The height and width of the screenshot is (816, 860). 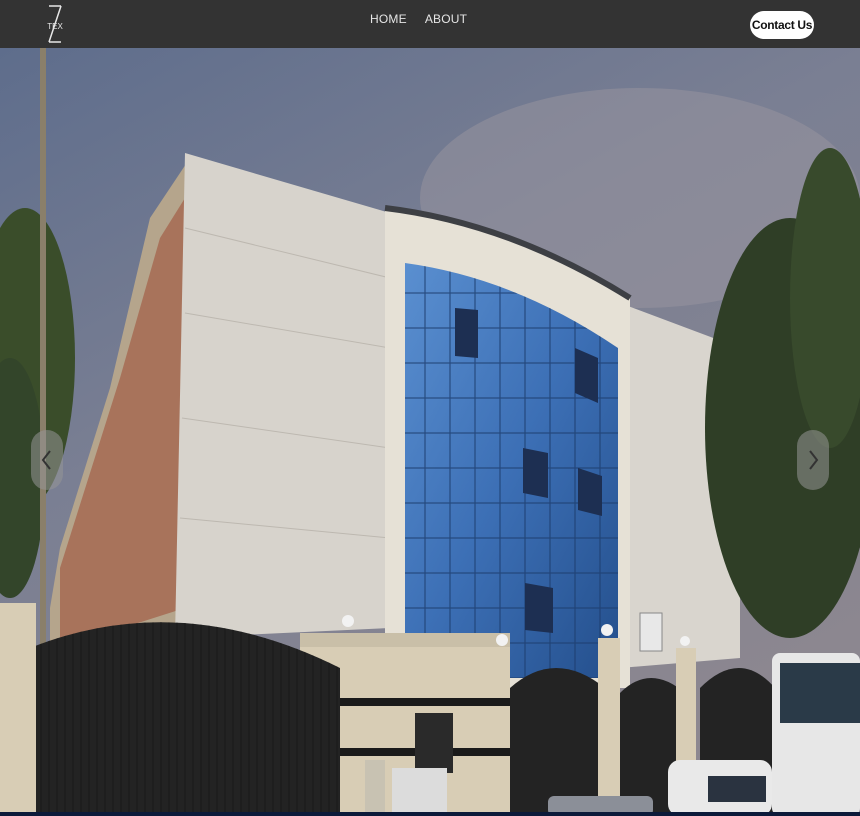 What do you see at coordinates (782, 25) in the screenshot?
I see `contact-us-button: Contact Us` at bounding box center [782, 25].